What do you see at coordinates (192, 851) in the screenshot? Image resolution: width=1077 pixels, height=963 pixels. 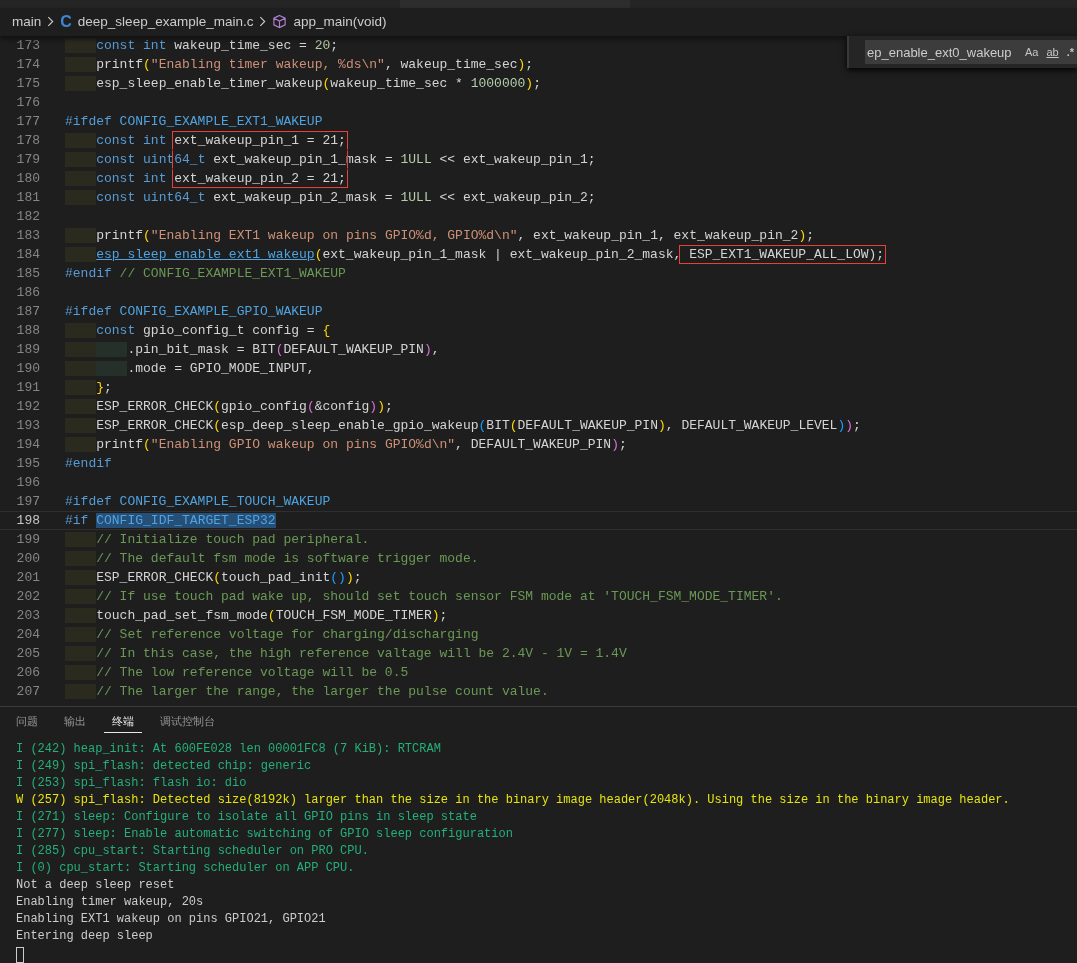 I see `terminal-line: I (285) cpu_start: Starting scheduler on PRO CPU.` at bounding box center [192, 851].